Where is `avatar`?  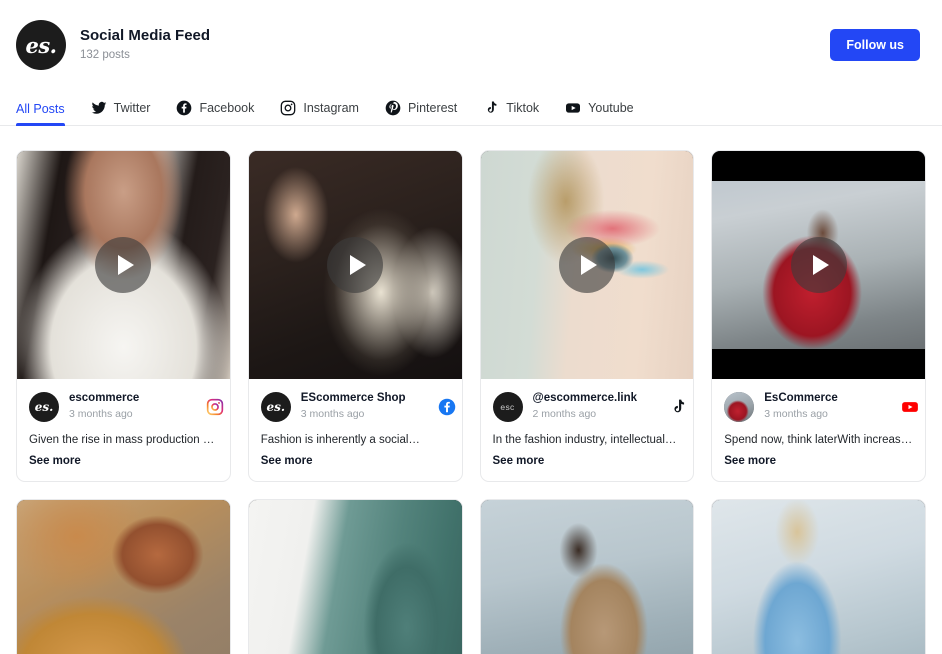
avatar is located at coordinates (739, 406).